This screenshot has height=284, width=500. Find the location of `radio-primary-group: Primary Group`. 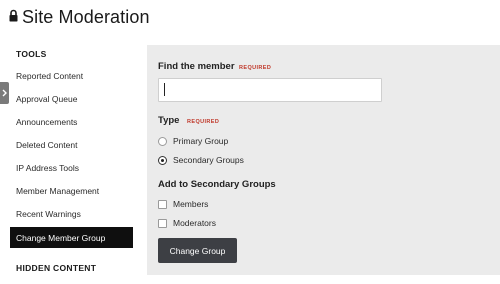

radio-primary-group: Primary Group is located at coordinates (193, 141).